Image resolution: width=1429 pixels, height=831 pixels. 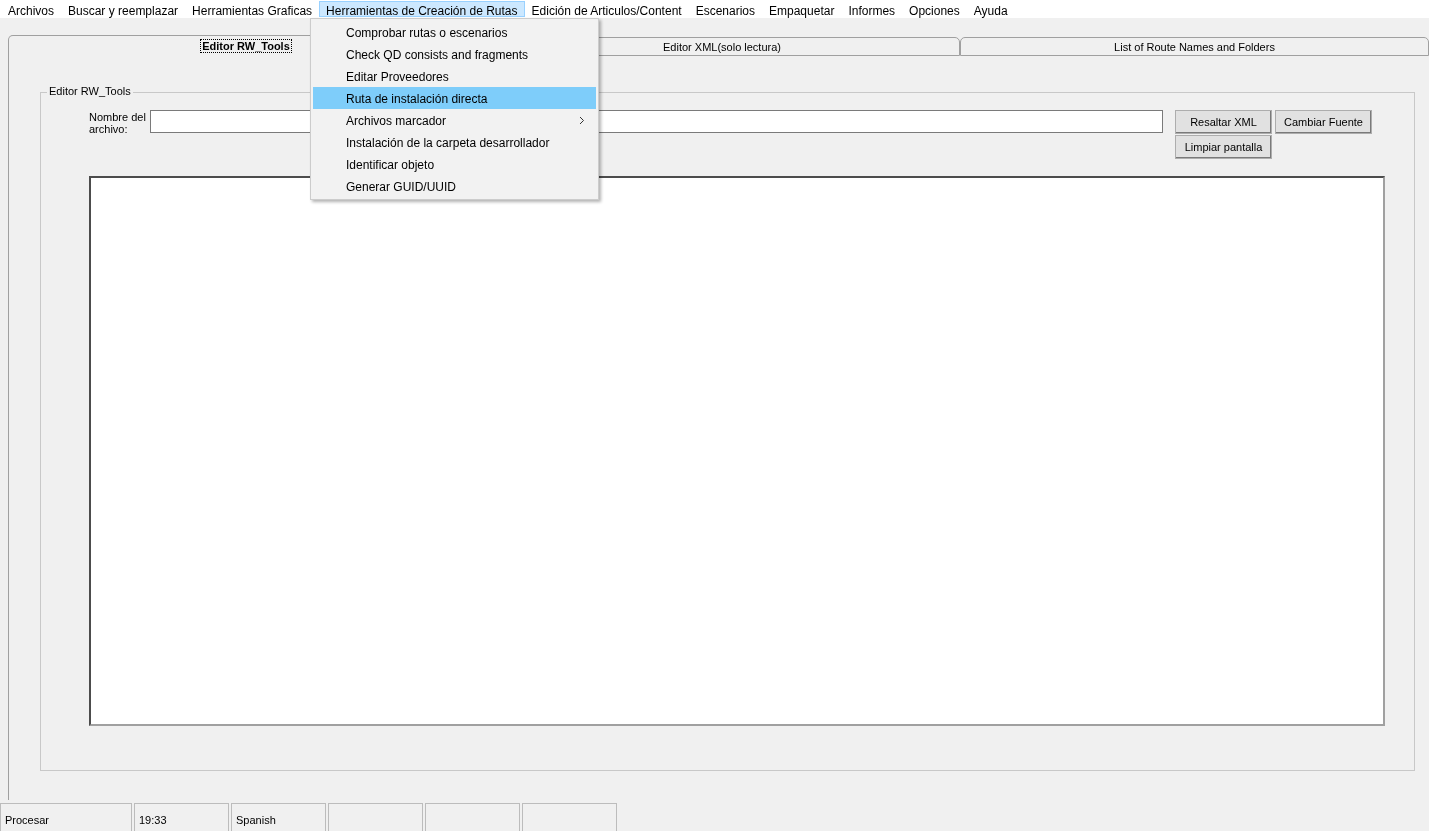 I want to click on menu-item: Buscar y reemplazar, so click(x=123, y=9).